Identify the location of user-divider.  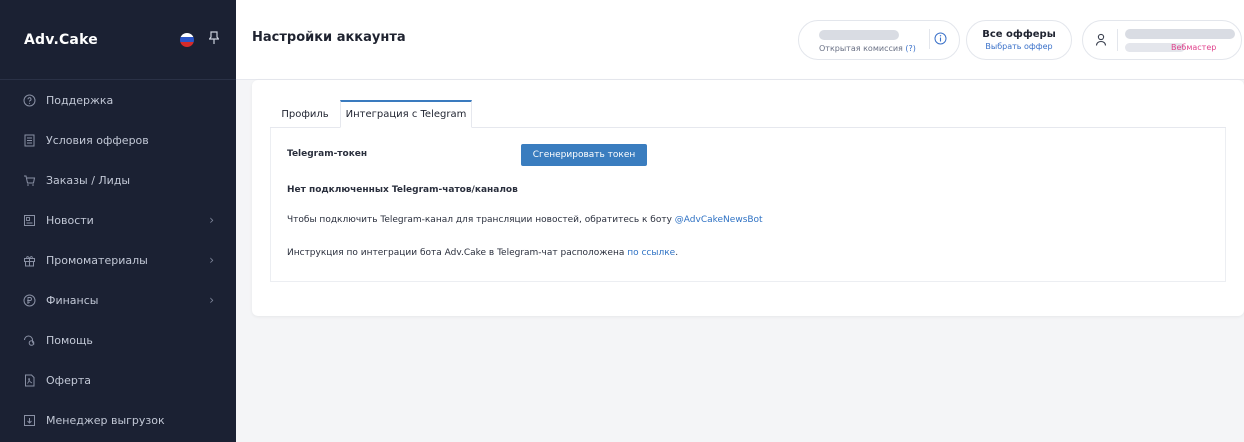
(1117, 40).